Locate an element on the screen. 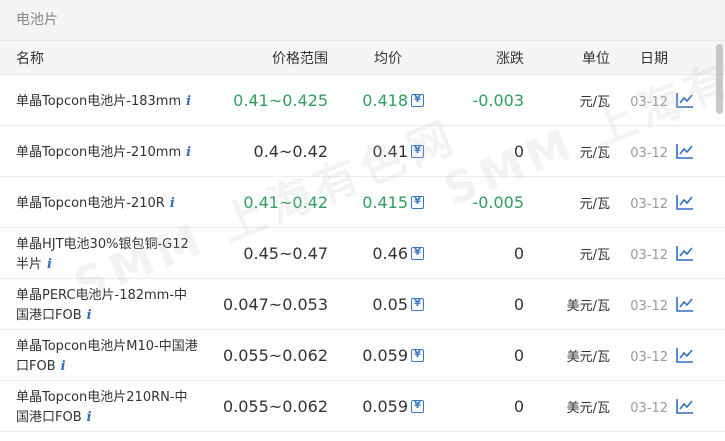 This screenshot has height=441, width=725. avg-price: 0.41 is located at coordinates (390, 151).